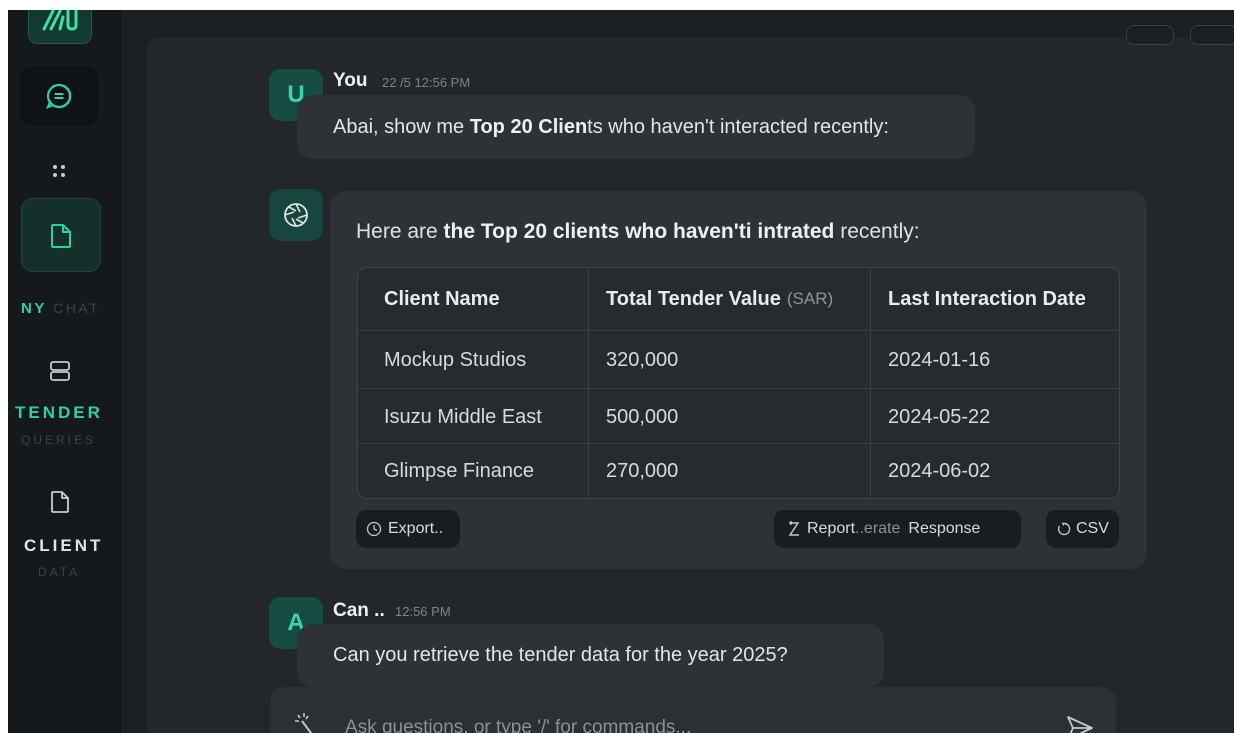 Image resolution: width=1234 pixels, height=733 pixels. Describe the element at coordinates (60, 20) in the screenshot. I see `logo-icon` at that location.